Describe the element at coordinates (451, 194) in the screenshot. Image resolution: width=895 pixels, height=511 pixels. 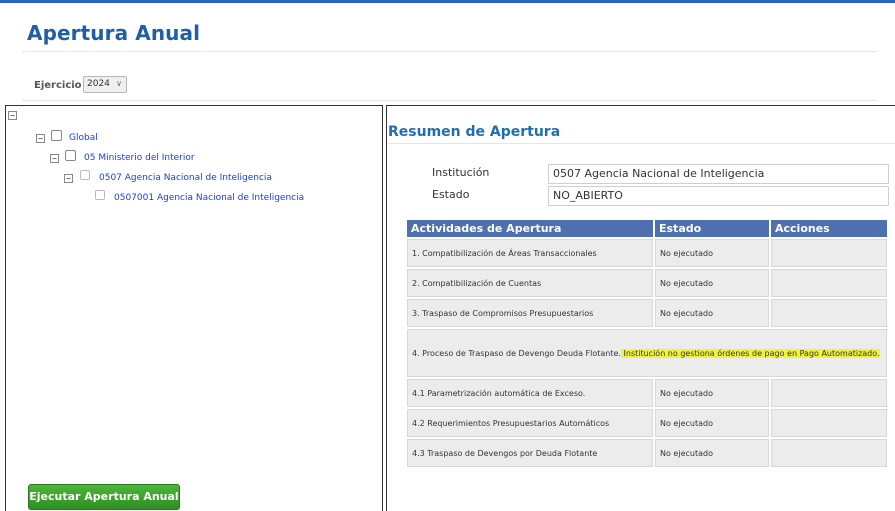
I see `estado-label: Estado` at that location.